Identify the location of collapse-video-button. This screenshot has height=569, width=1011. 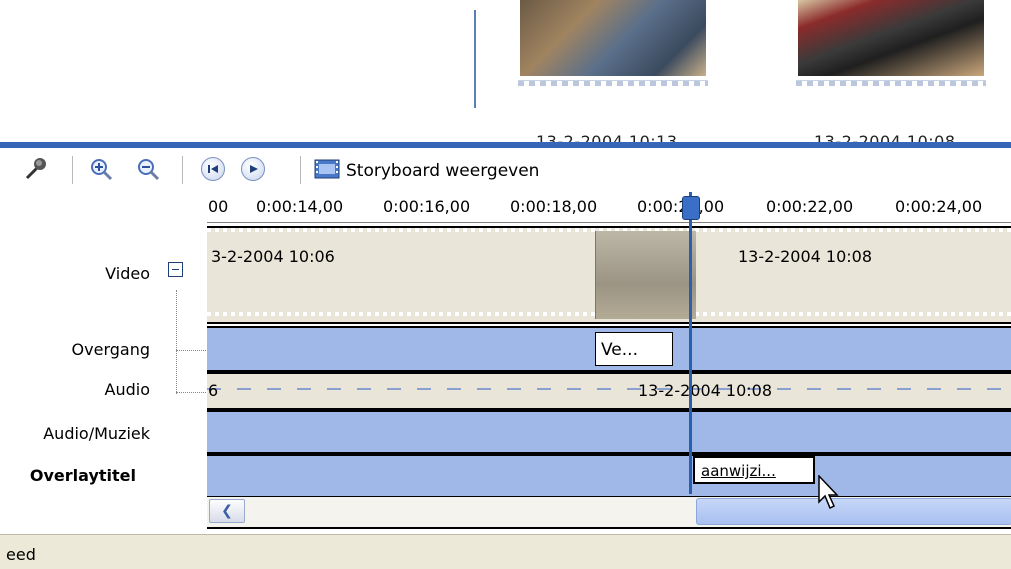
(175, 269).